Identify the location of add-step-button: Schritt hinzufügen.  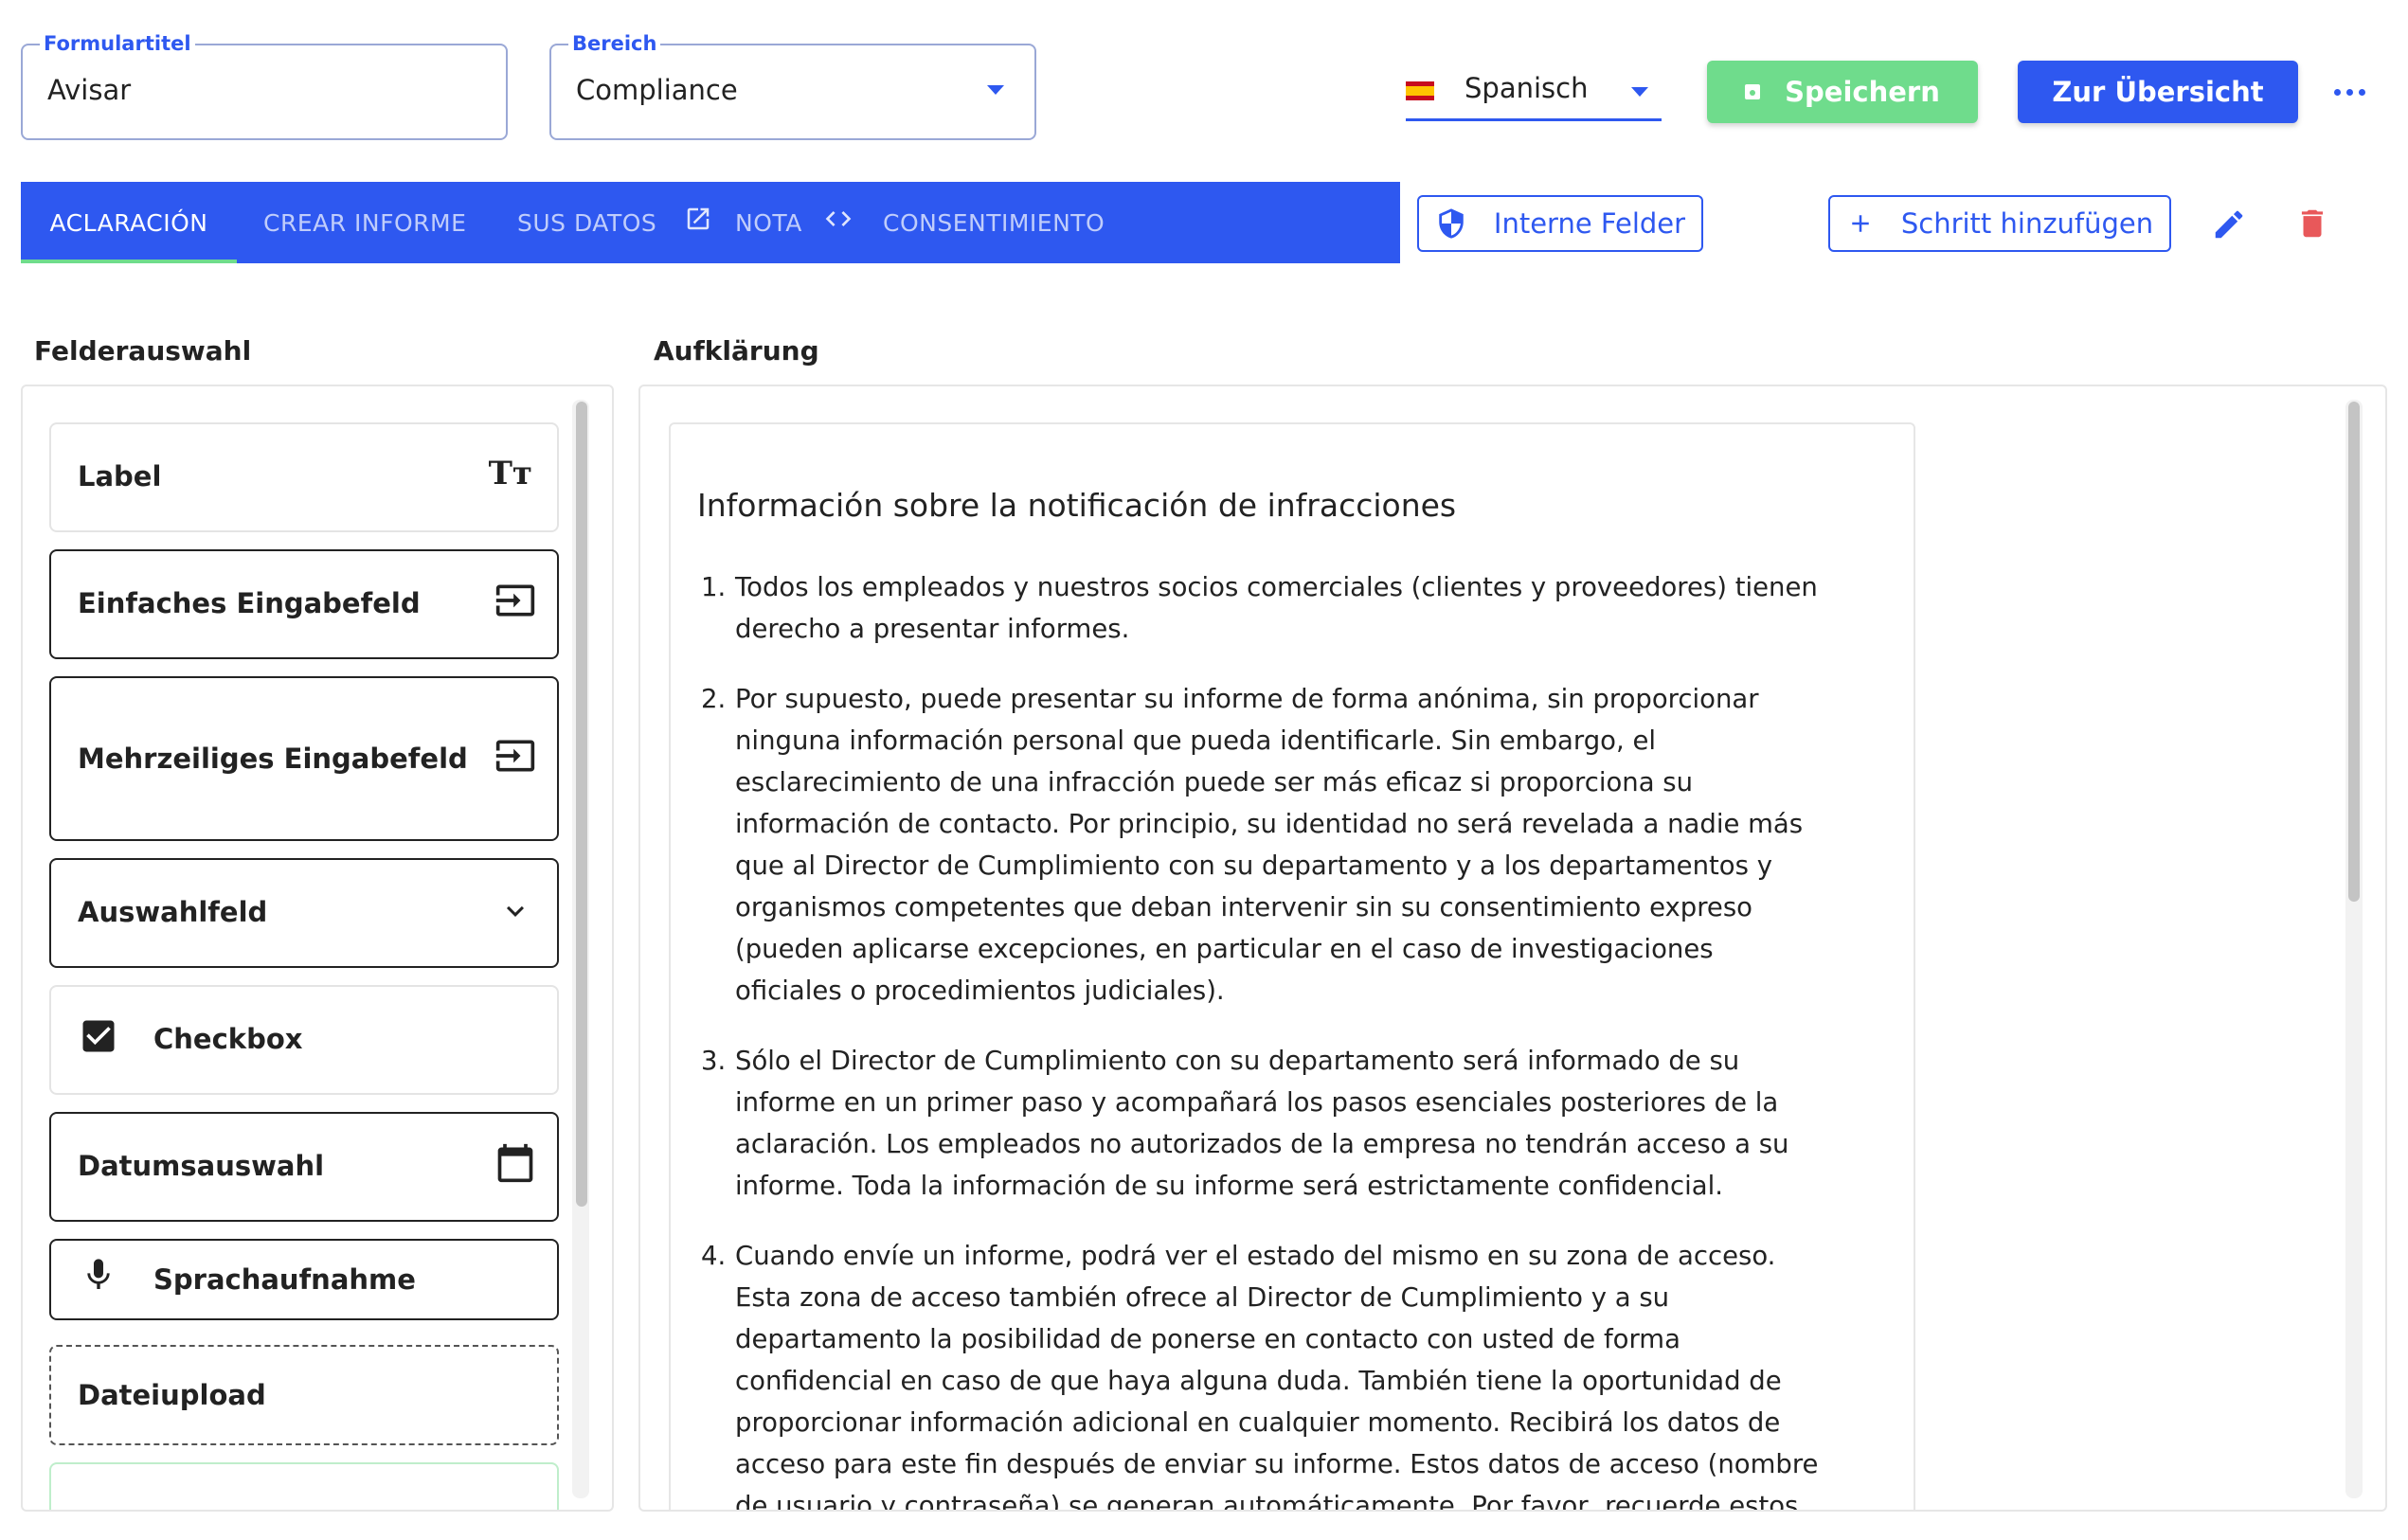
(2000, 223).